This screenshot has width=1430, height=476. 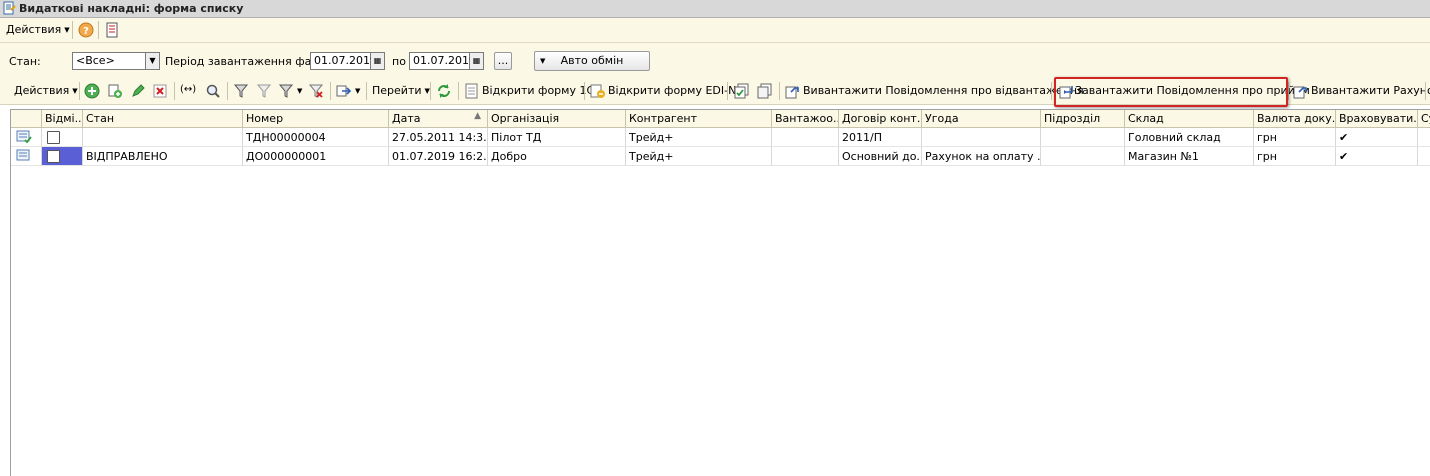 What do you see at coordinates (265, 118) in the screenshot?
I see `column-label: Номер` at bounding box center [265, 118].